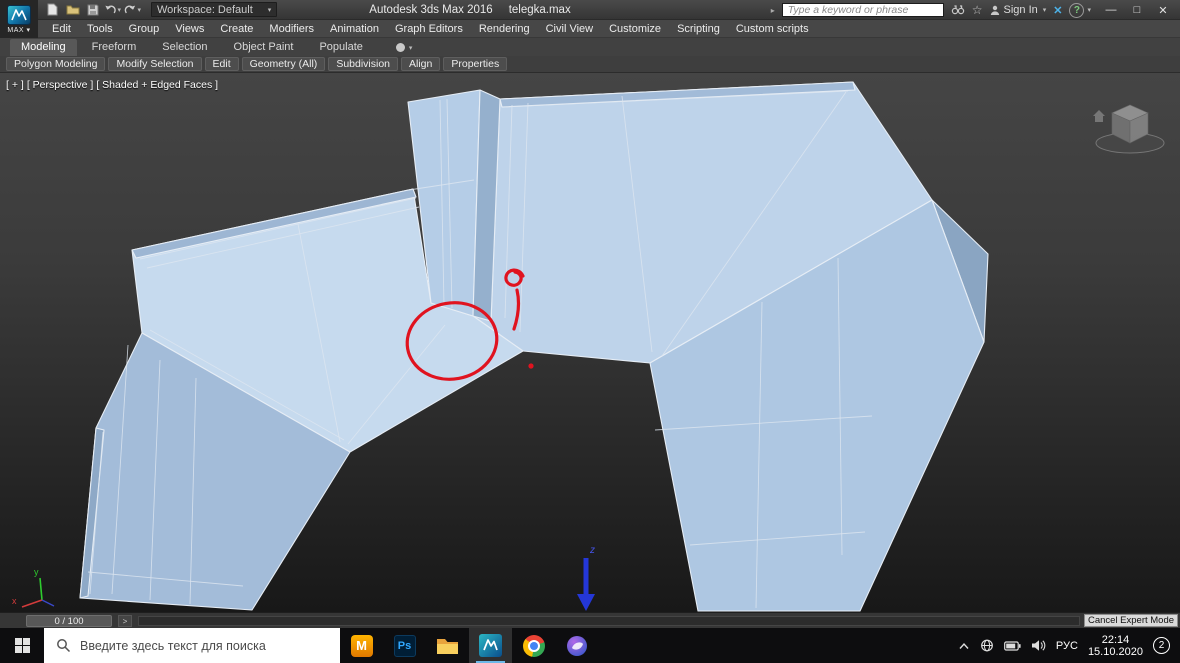  What do you see at coordinates (340, 47) in the screenshot?
I see `tab-populate: Populate` at bounding box center [340, 47].